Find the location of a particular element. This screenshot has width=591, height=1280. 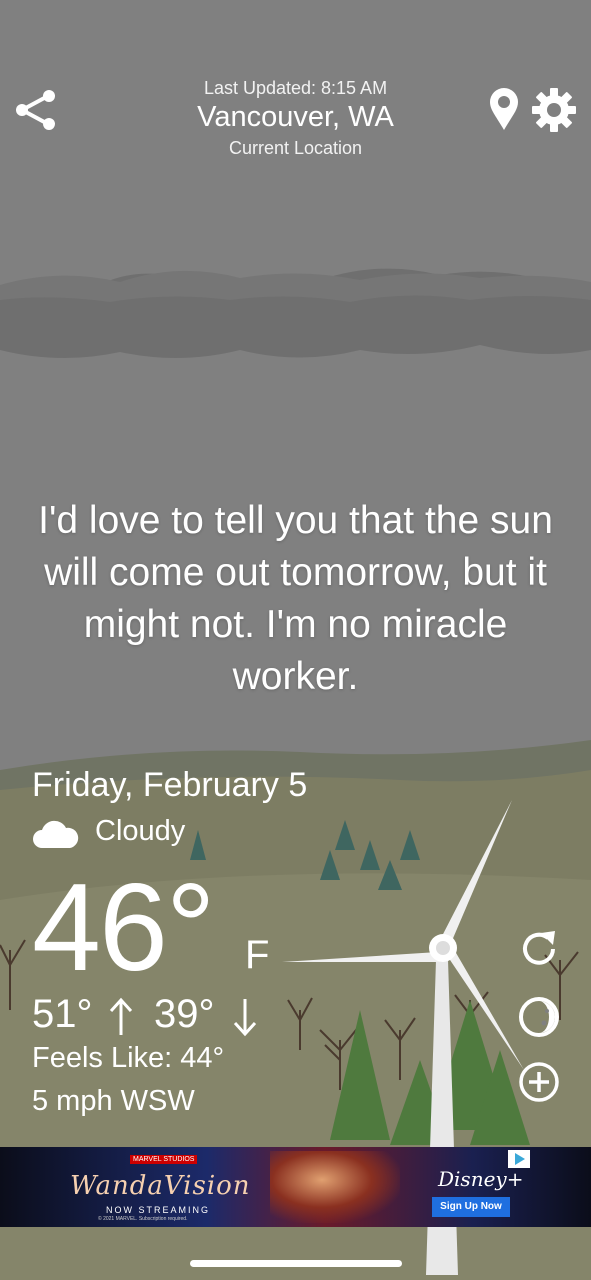

add-button is located at coordinates (539, 1082).